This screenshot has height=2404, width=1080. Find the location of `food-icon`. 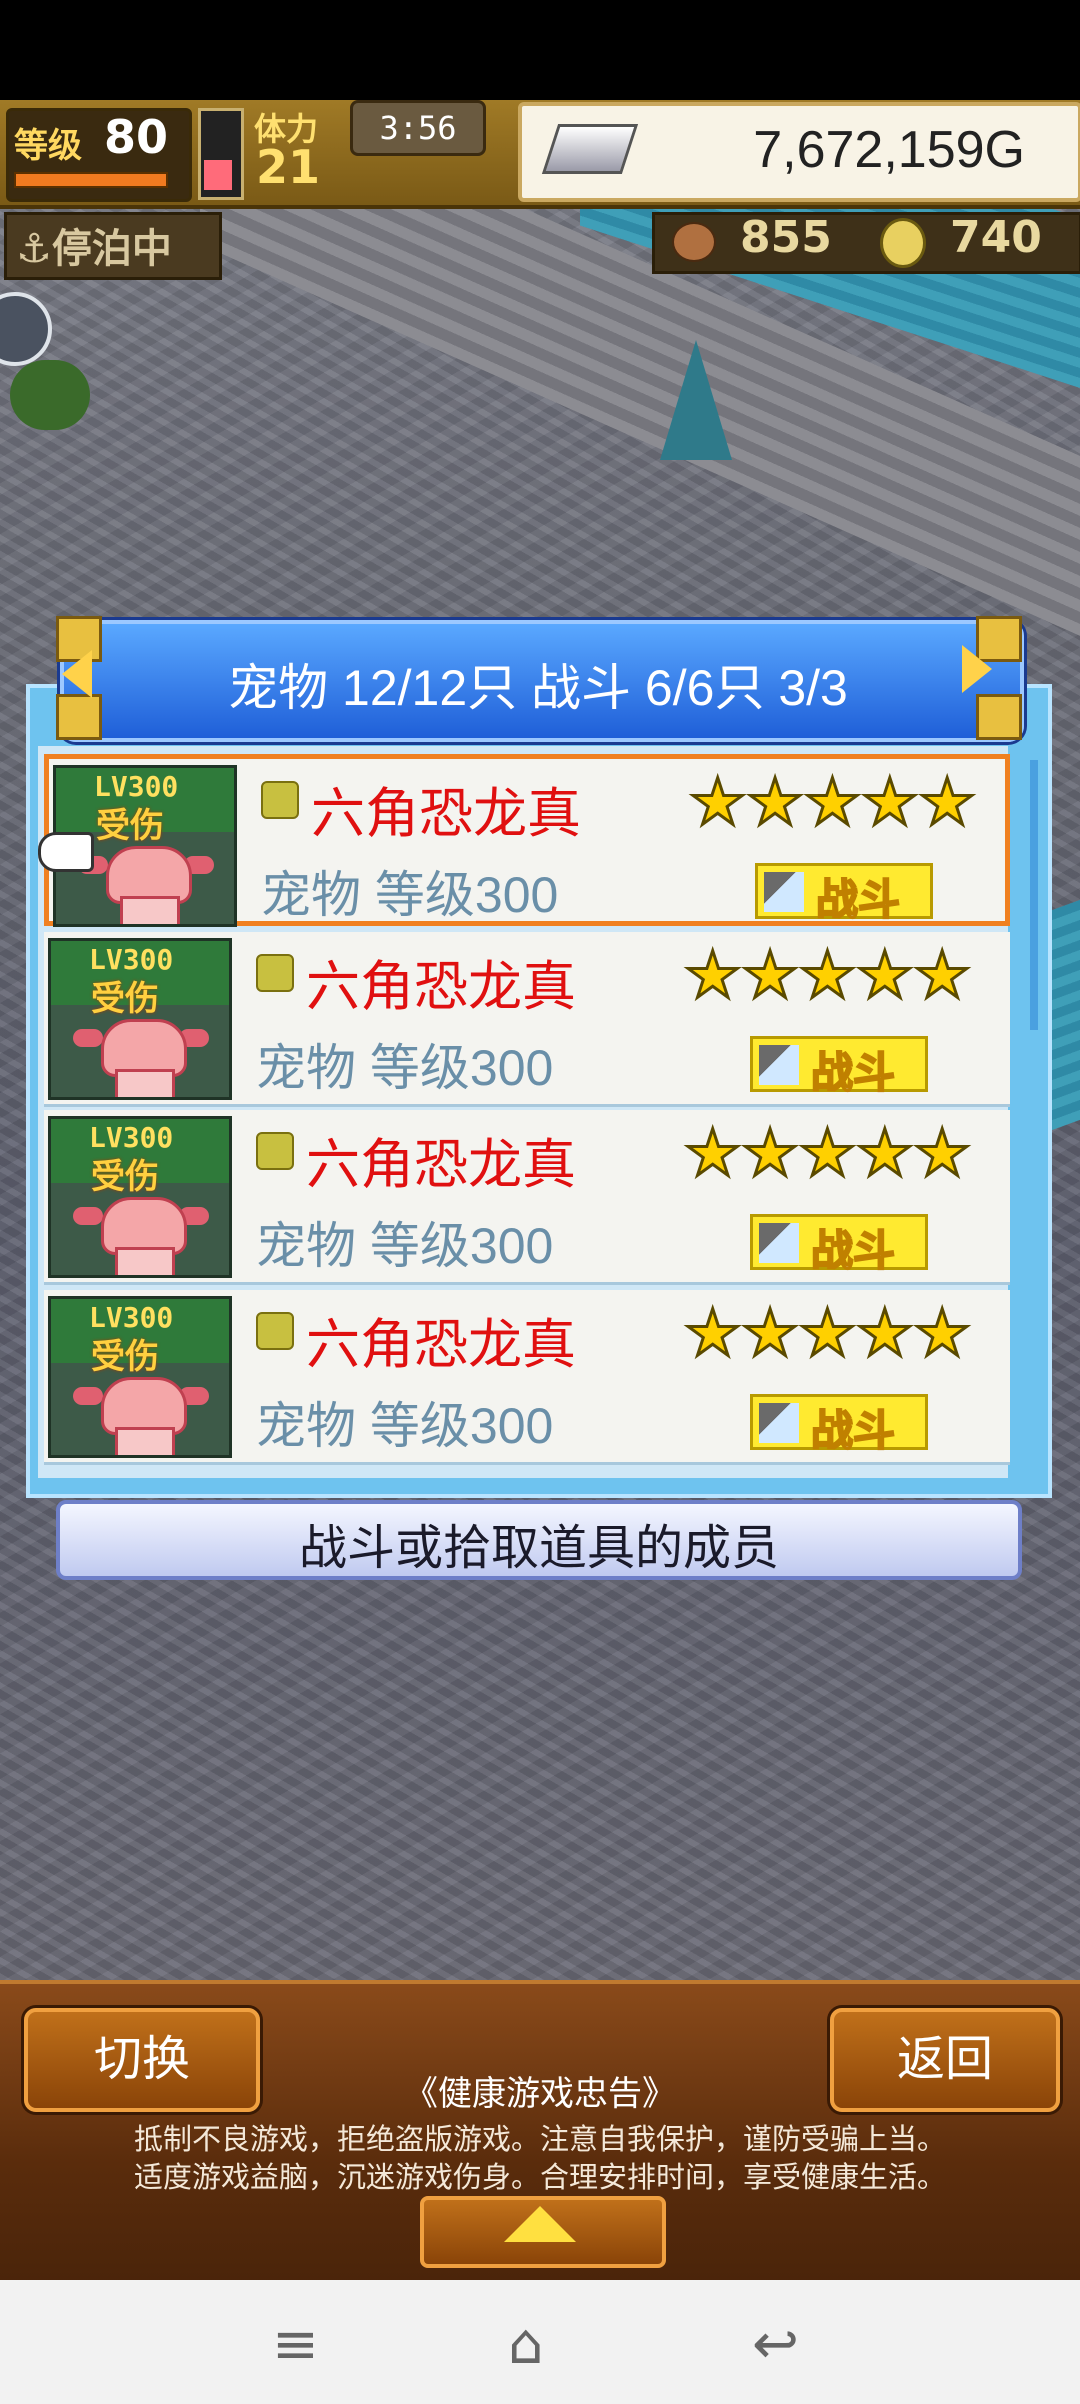

food-icon is located at coordinates (694, 242).